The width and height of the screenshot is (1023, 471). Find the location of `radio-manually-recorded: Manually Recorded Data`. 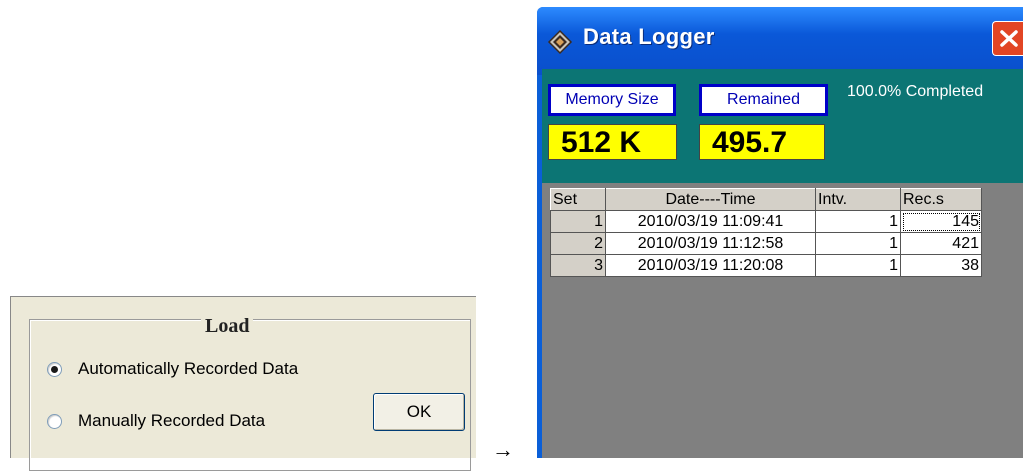

radio-manually-recorded: Manually Recorded Data is located at coordinates (156, 421).